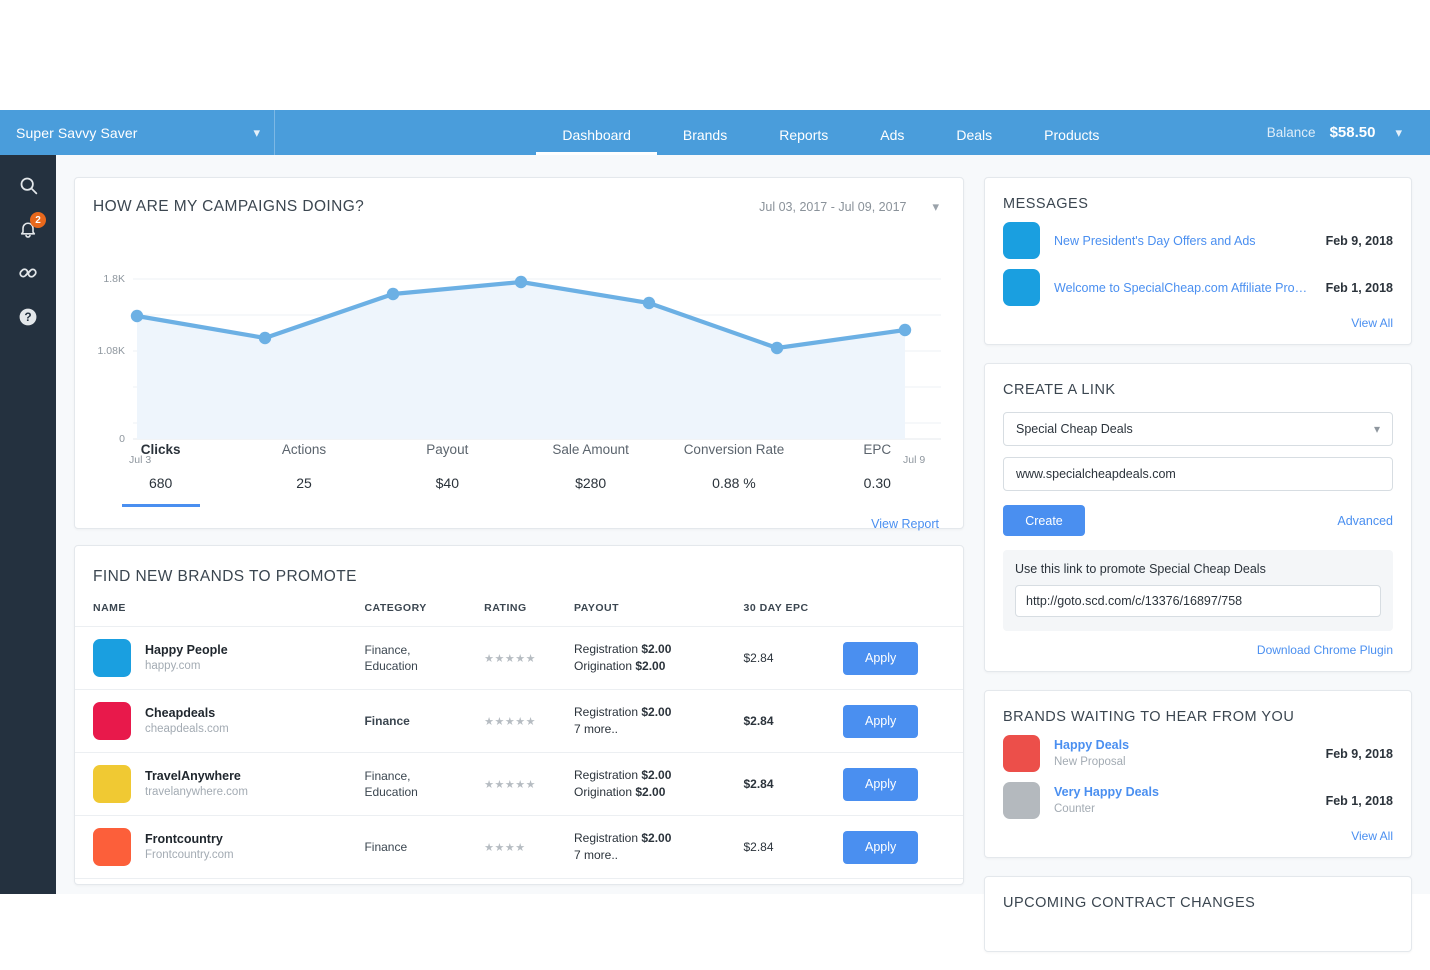  What do you see at coordinates (596, 141) in the screenshot?
I see `nav-tab-dashboard: Dashboard` at bounding box center [596, 141].